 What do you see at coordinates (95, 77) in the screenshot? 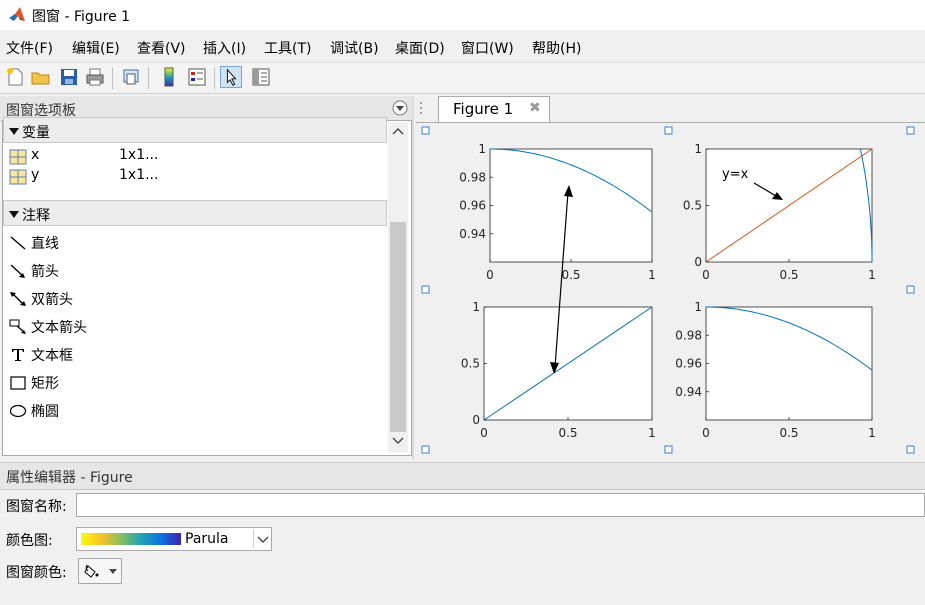
I see `print-icon` at bounding box center [95, 77].